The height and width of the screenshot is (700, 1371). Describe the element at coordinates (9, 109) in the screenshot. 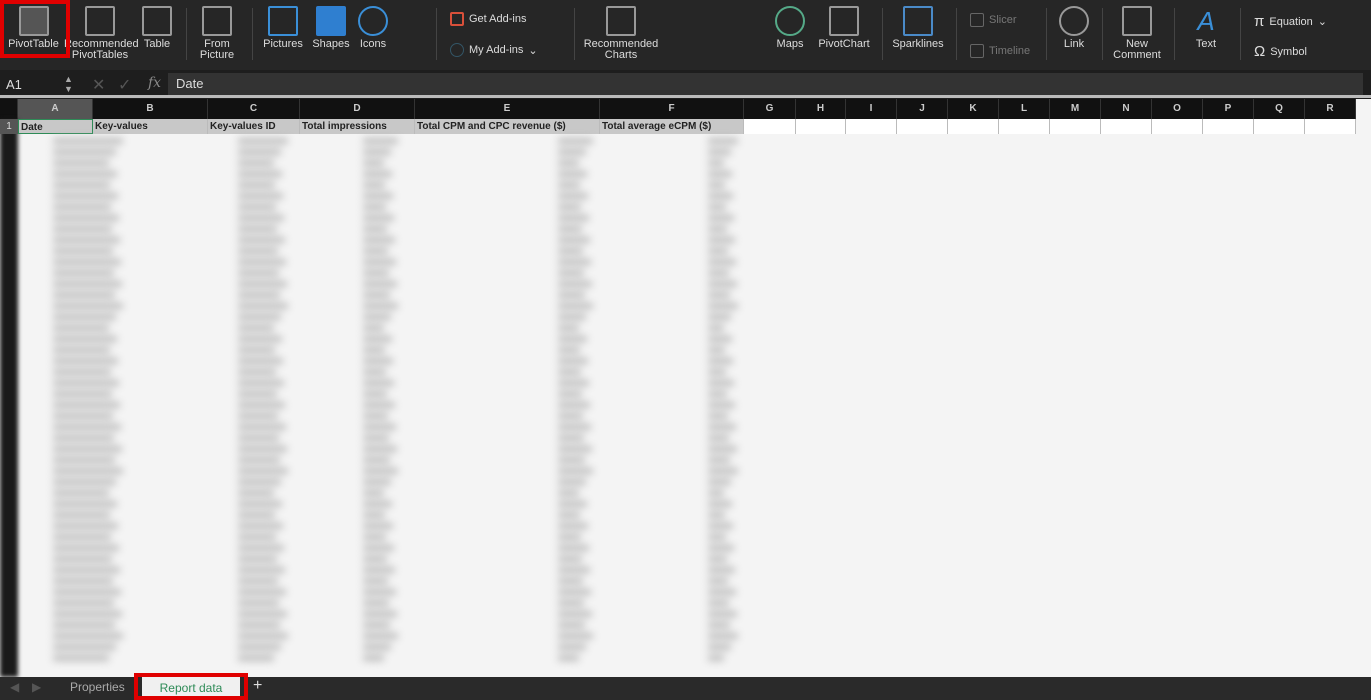

I see `select-all-button` at that location.